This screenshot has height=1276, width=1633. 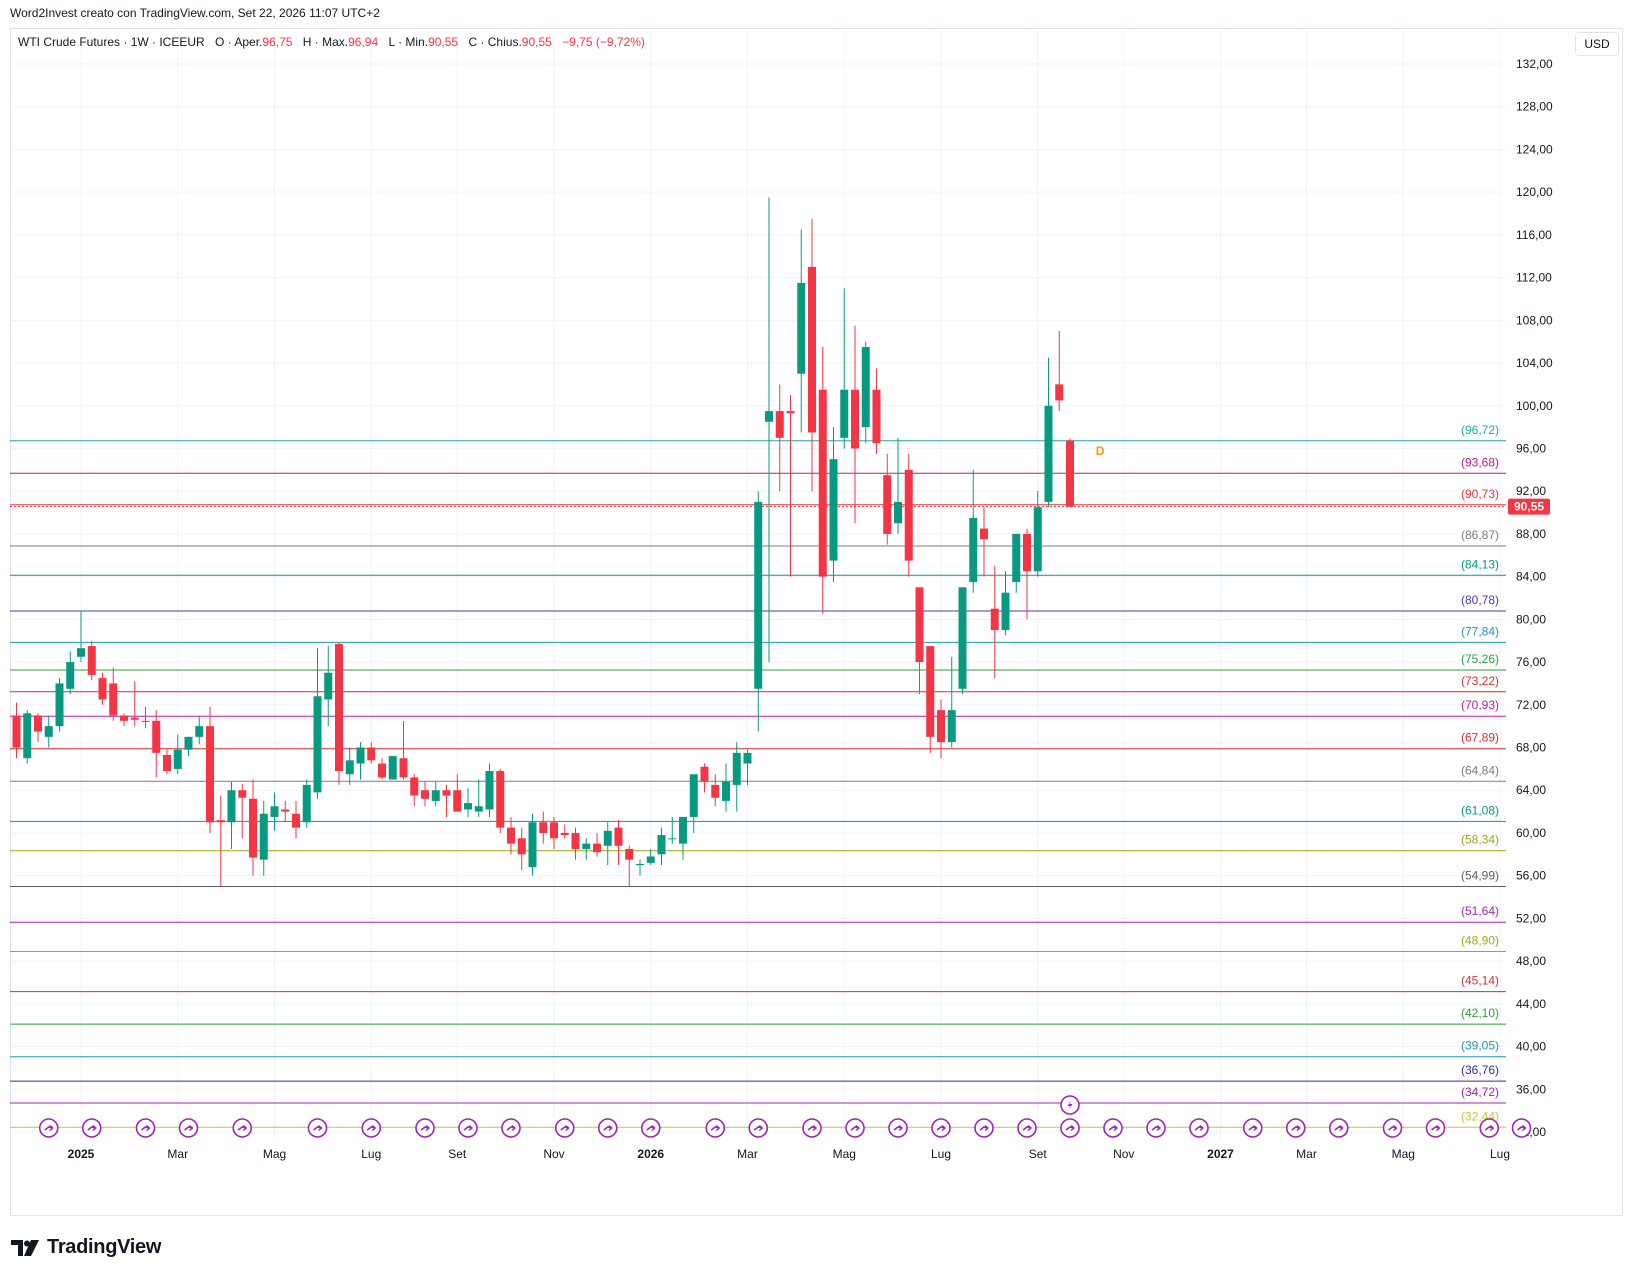 What do you see at coordinates (1500, 1154) in the screenshot?
I see `time-axis-label: Lug` at bounding box center [1500, 1154].